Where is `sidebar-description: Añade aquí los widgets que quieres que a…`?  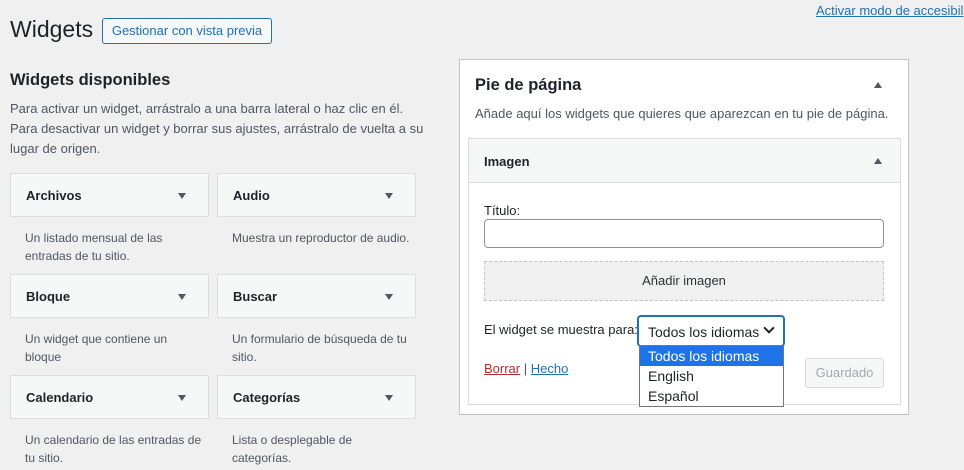
sidebar-description: Añade aquí los widgets que quieres que a… is located at coordinates (682, 113).